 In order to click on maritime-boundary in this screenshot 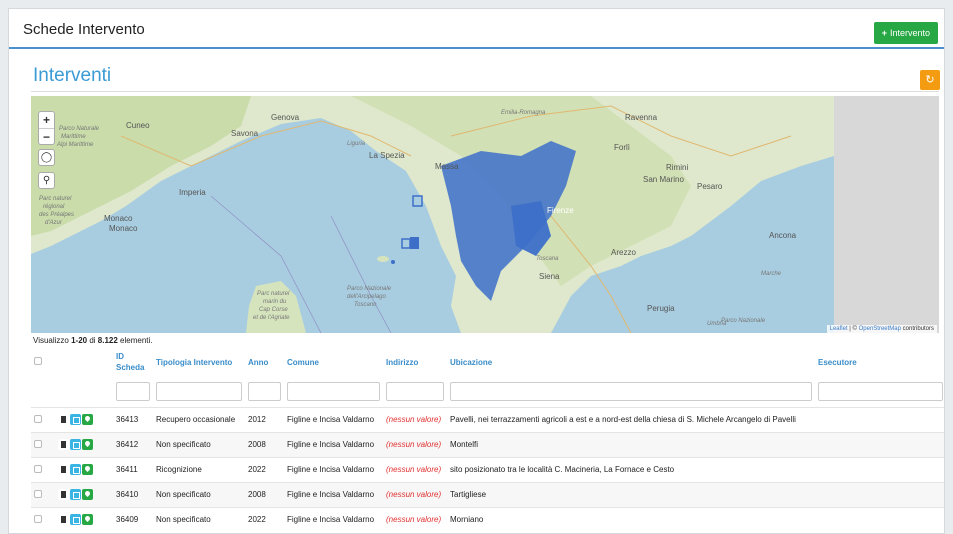, I will do `click(361, 274)`.